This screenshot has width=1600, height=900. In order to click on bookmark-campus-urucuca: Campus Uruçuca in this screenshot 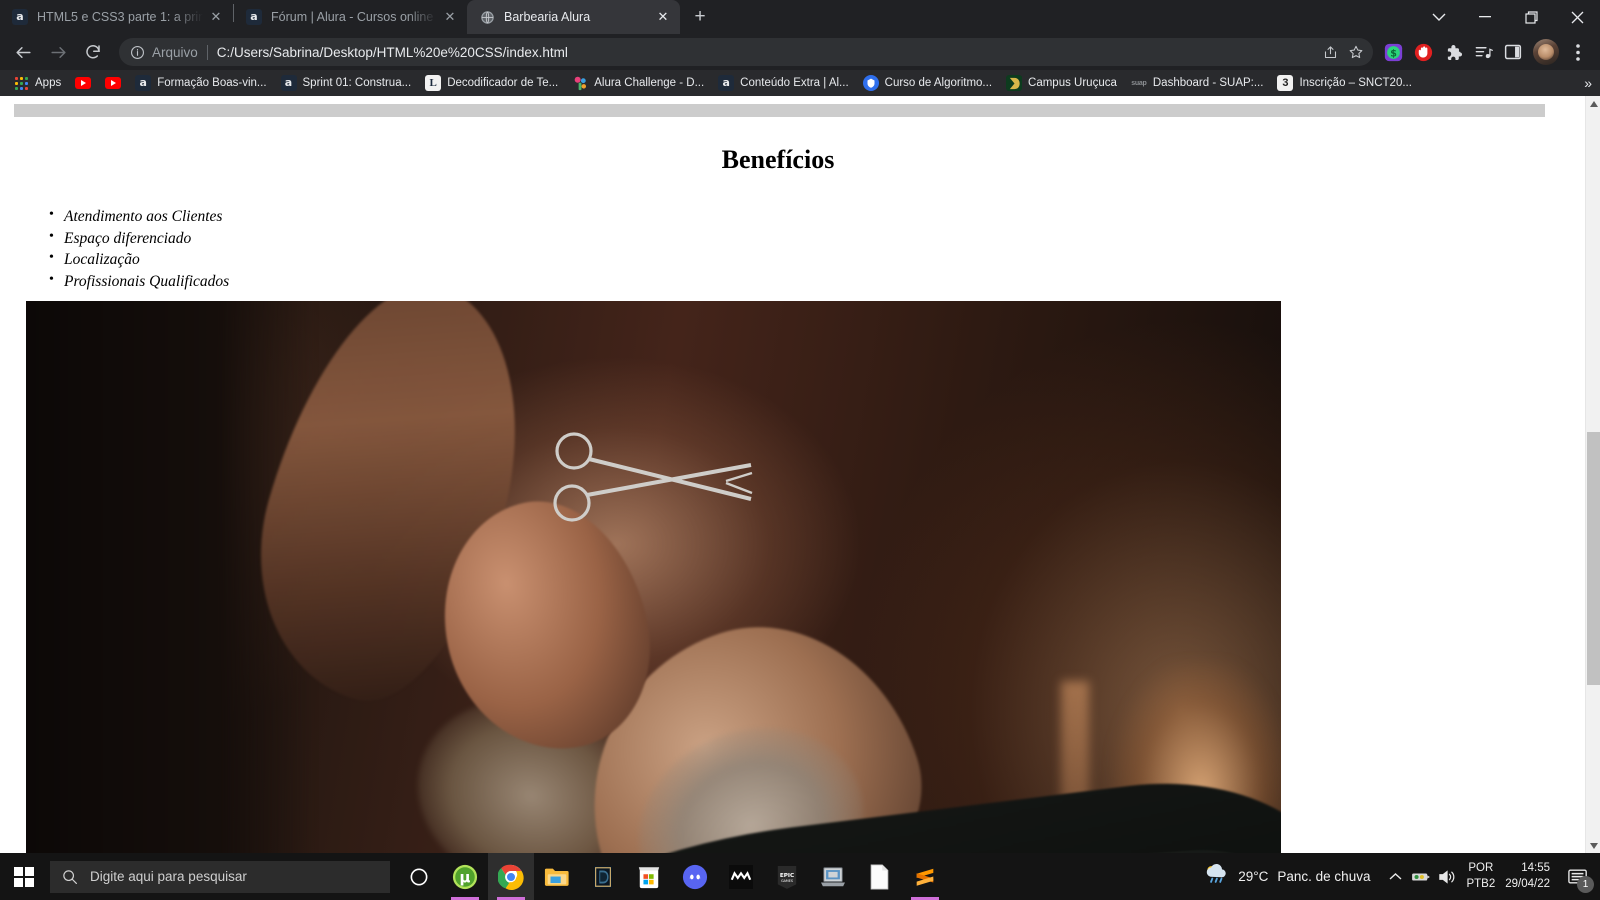, I will do `click(1061, 83)`.